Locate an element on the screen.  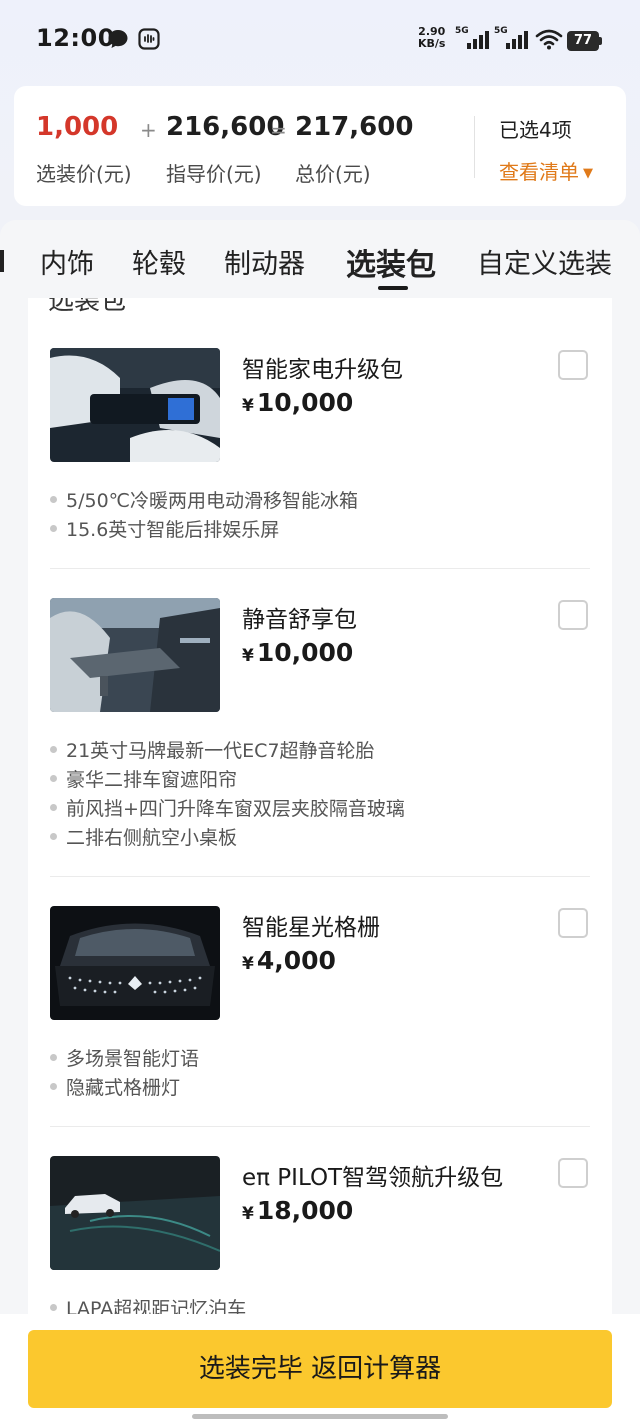
battery-icon: 77 is located at coordinates (585, 41).